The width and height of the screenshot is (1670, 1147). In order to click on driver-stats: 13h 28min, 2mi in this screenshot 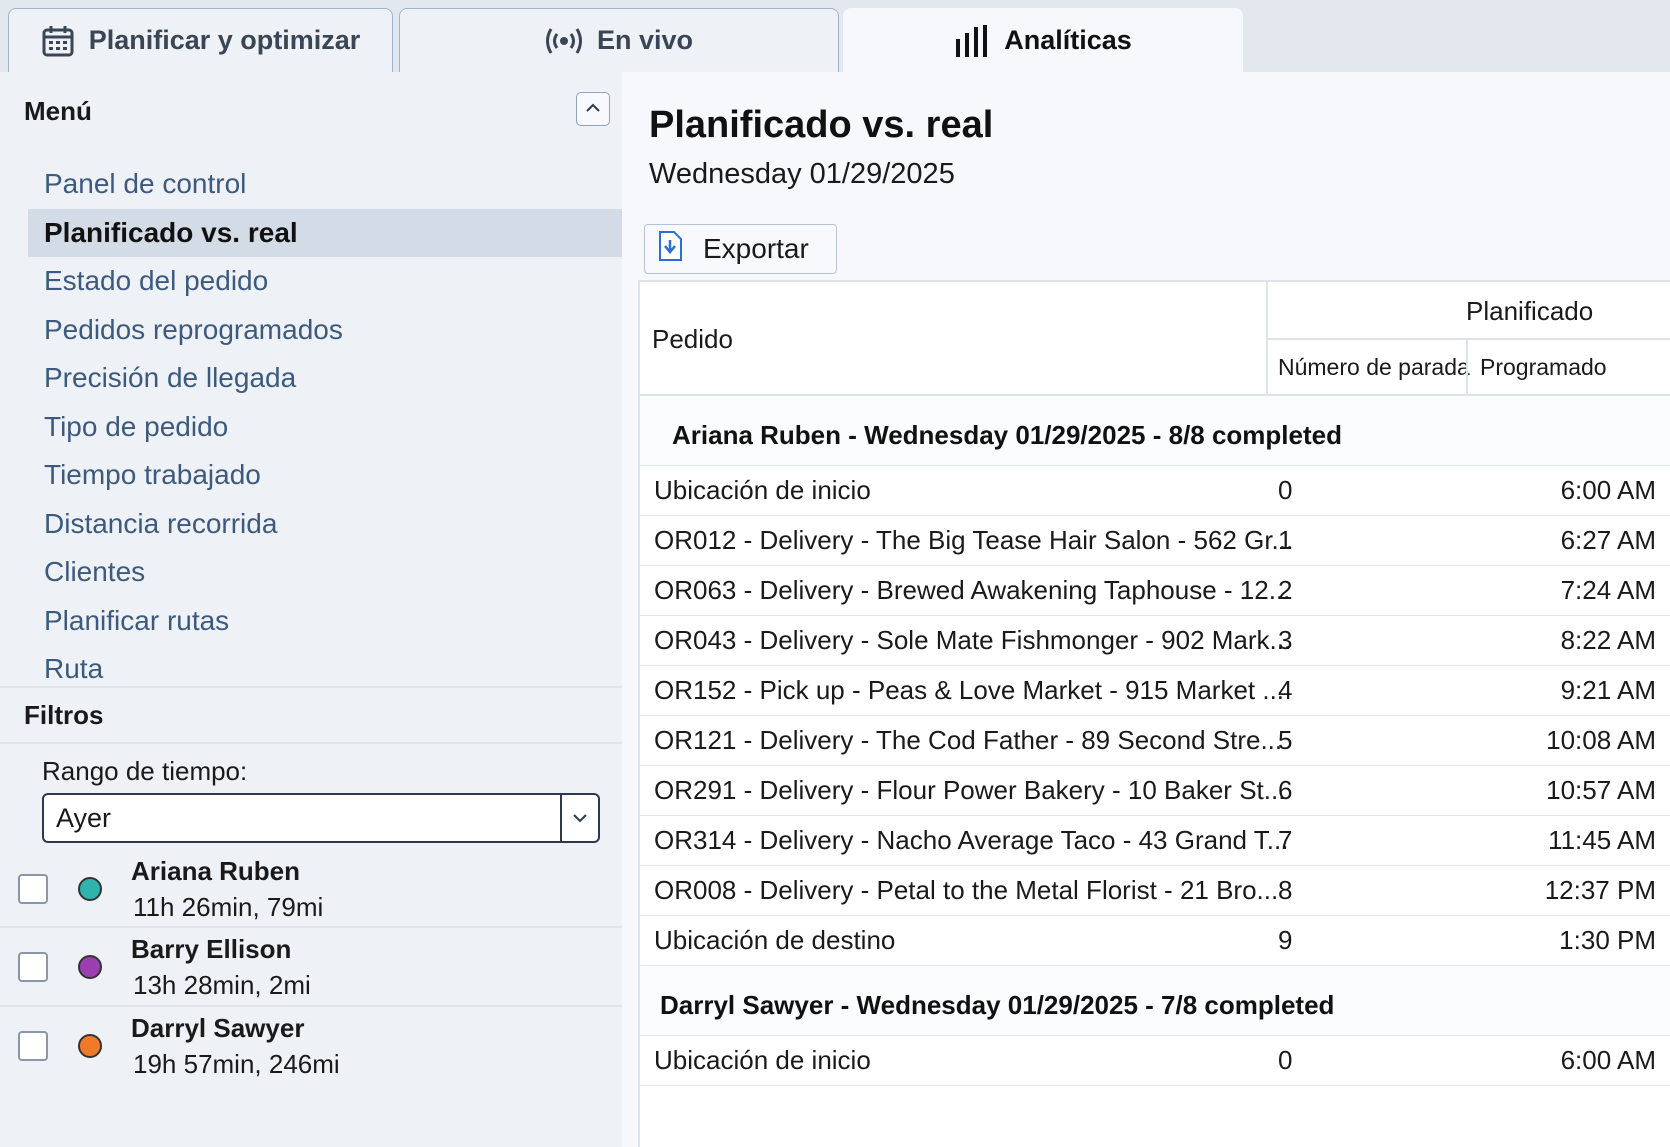, I will do `click(222, 985)`.